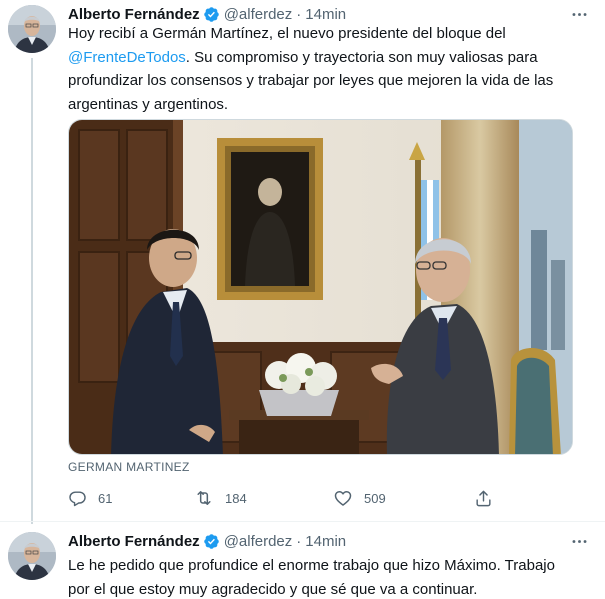 The height and width of the screenshot is (599, 605). What do you see at coordinates (89, 498) in the screenshot?
I see `reply-button: 61` at bounding box center [89, 498].